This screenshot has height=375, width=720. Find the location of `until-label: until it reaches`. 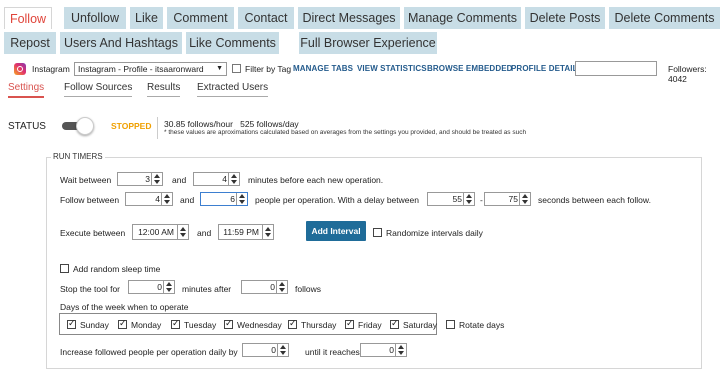

until-label: until it reaches is located at coordinates (332, 352).